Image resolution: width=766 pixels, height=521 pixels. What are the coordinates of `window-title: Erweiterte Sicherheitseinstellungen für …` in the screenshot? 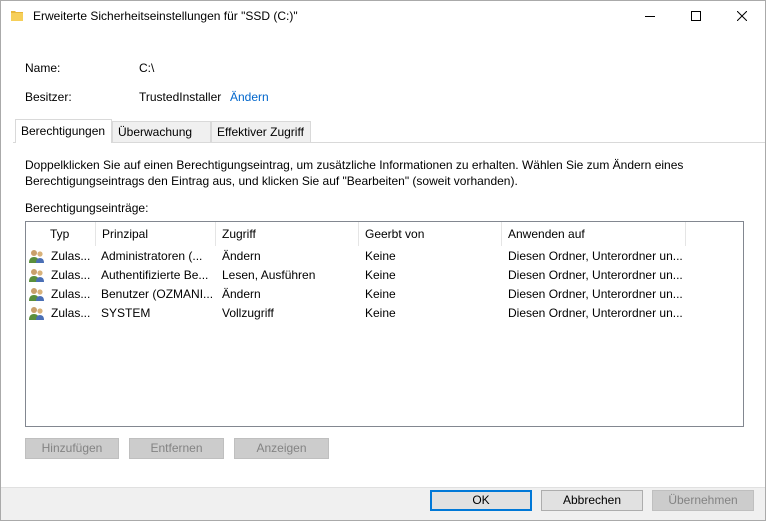 It's located at (165, 16).